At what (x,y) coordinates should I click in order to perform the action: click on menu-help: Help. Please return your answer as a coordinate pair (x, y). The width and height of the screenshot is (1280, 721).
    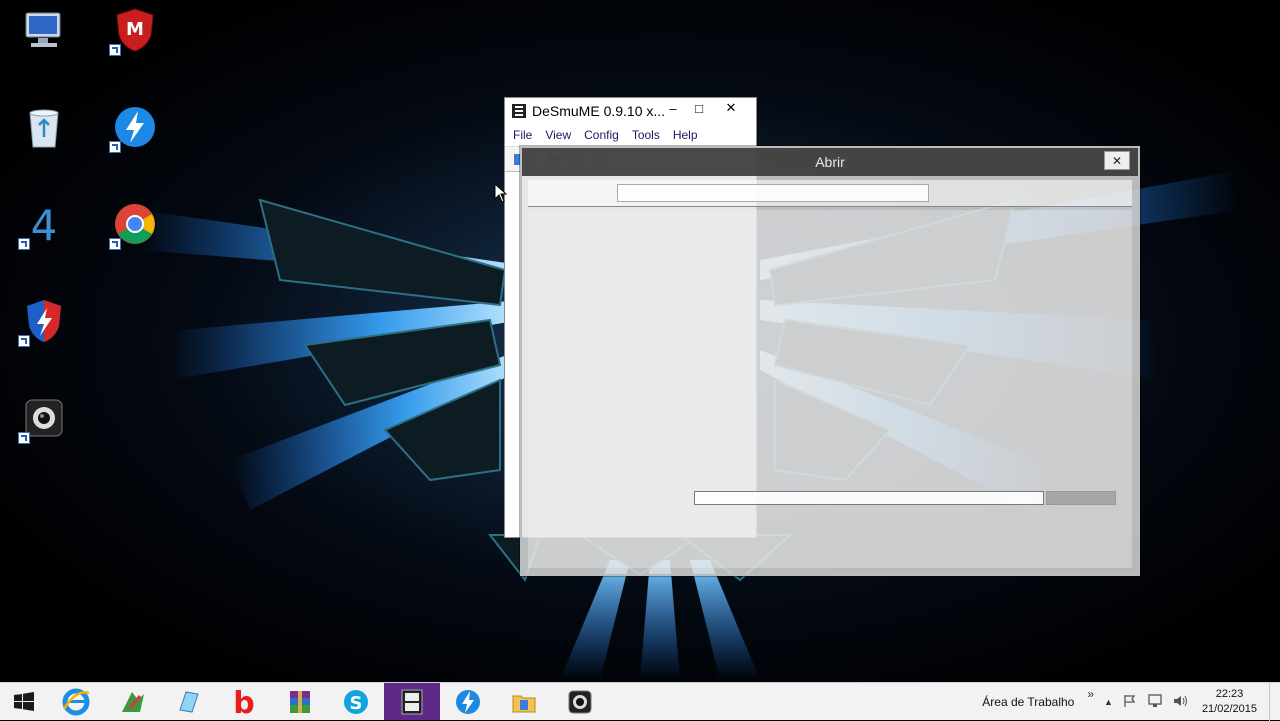
    Looking at the image, I should click on (685, 135).